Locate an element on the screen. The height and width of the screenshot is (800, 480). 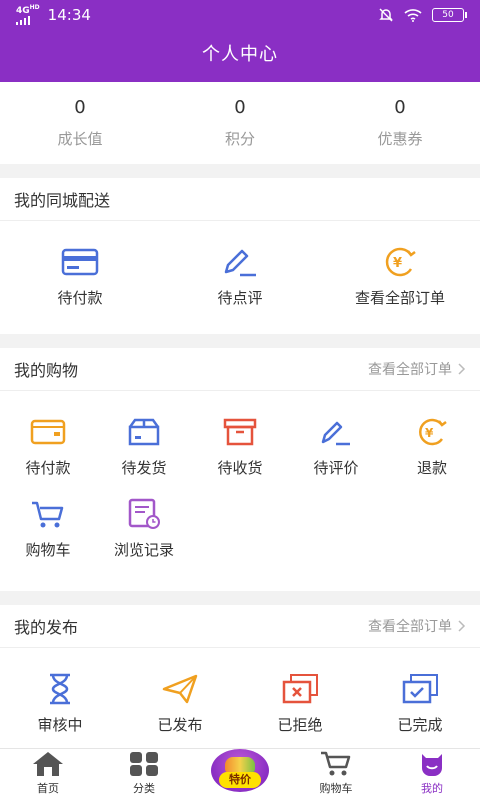
item-label: 浏览记录 is located at coordinates (143, 550).